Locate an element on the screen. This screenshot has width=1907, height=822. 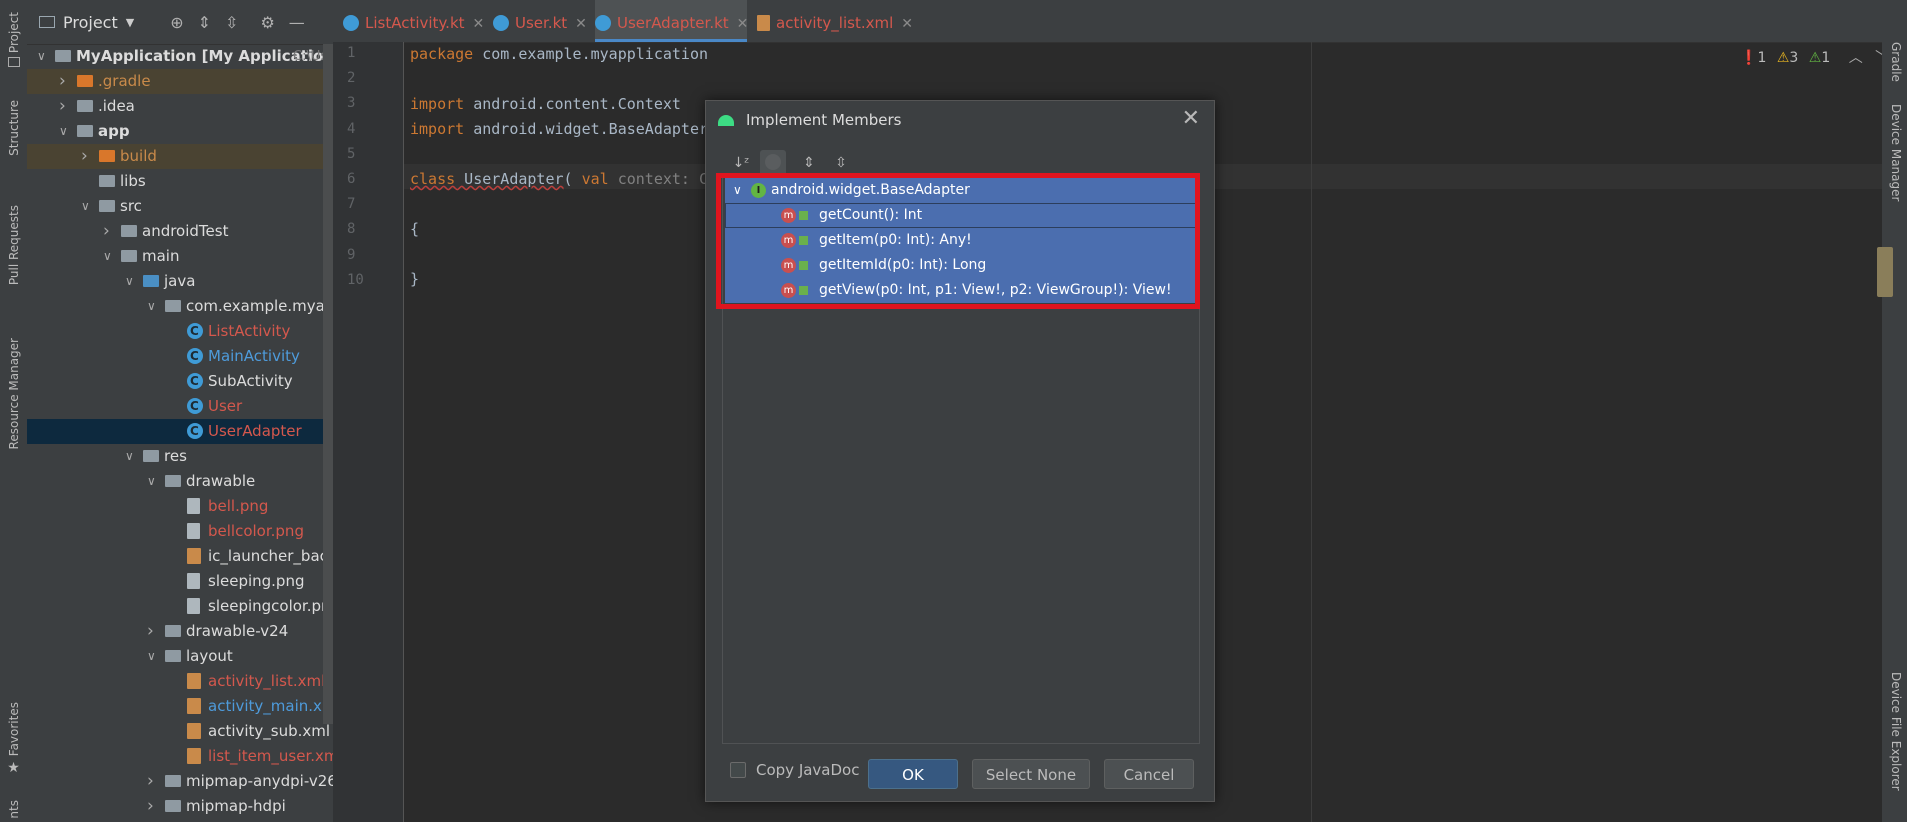
chevron-up-icon: ︿ is located at coordinates (1856, 58).